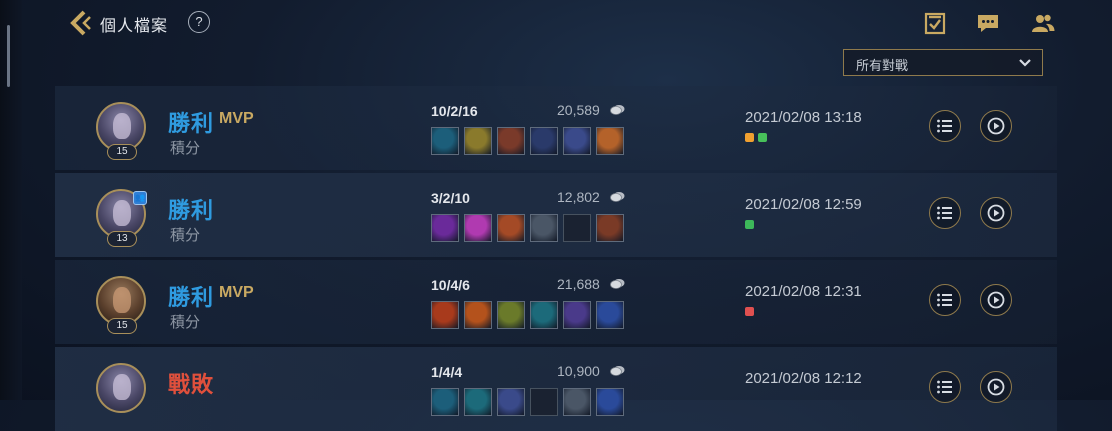 The height and width of the screenshot is (431, 1112). I want to click on filter-selected-value: 所有對戰, so click(882, 65).